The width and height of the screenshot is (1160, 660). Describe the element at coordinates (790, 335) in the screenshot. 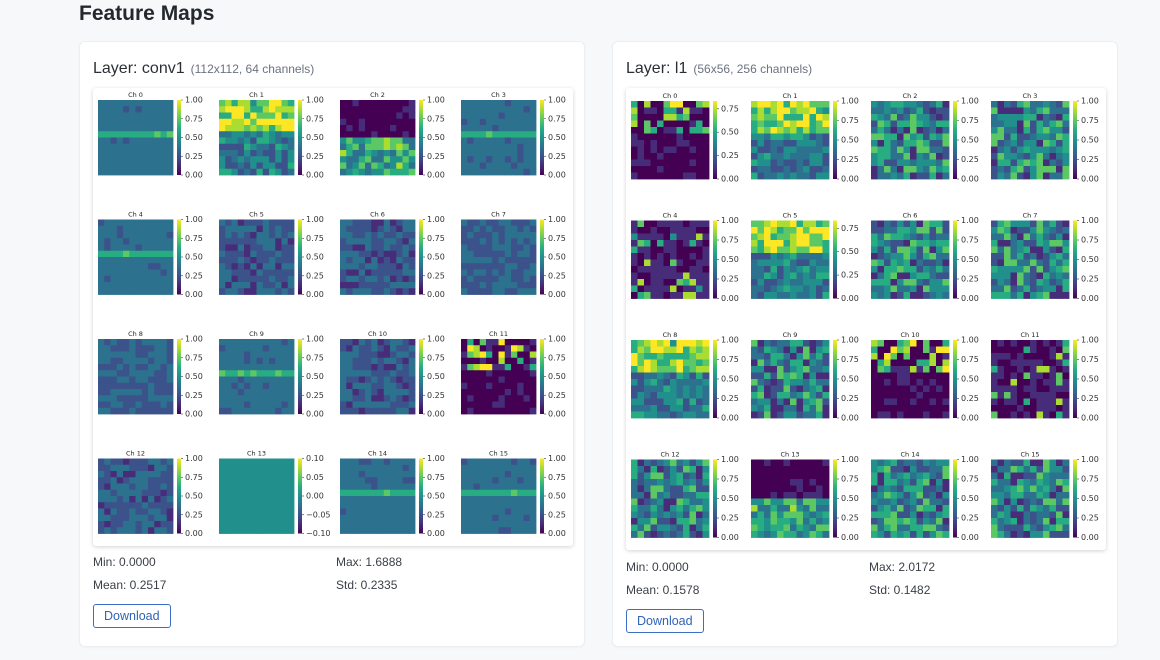

I see `channel-title: Ch 9` at that location.